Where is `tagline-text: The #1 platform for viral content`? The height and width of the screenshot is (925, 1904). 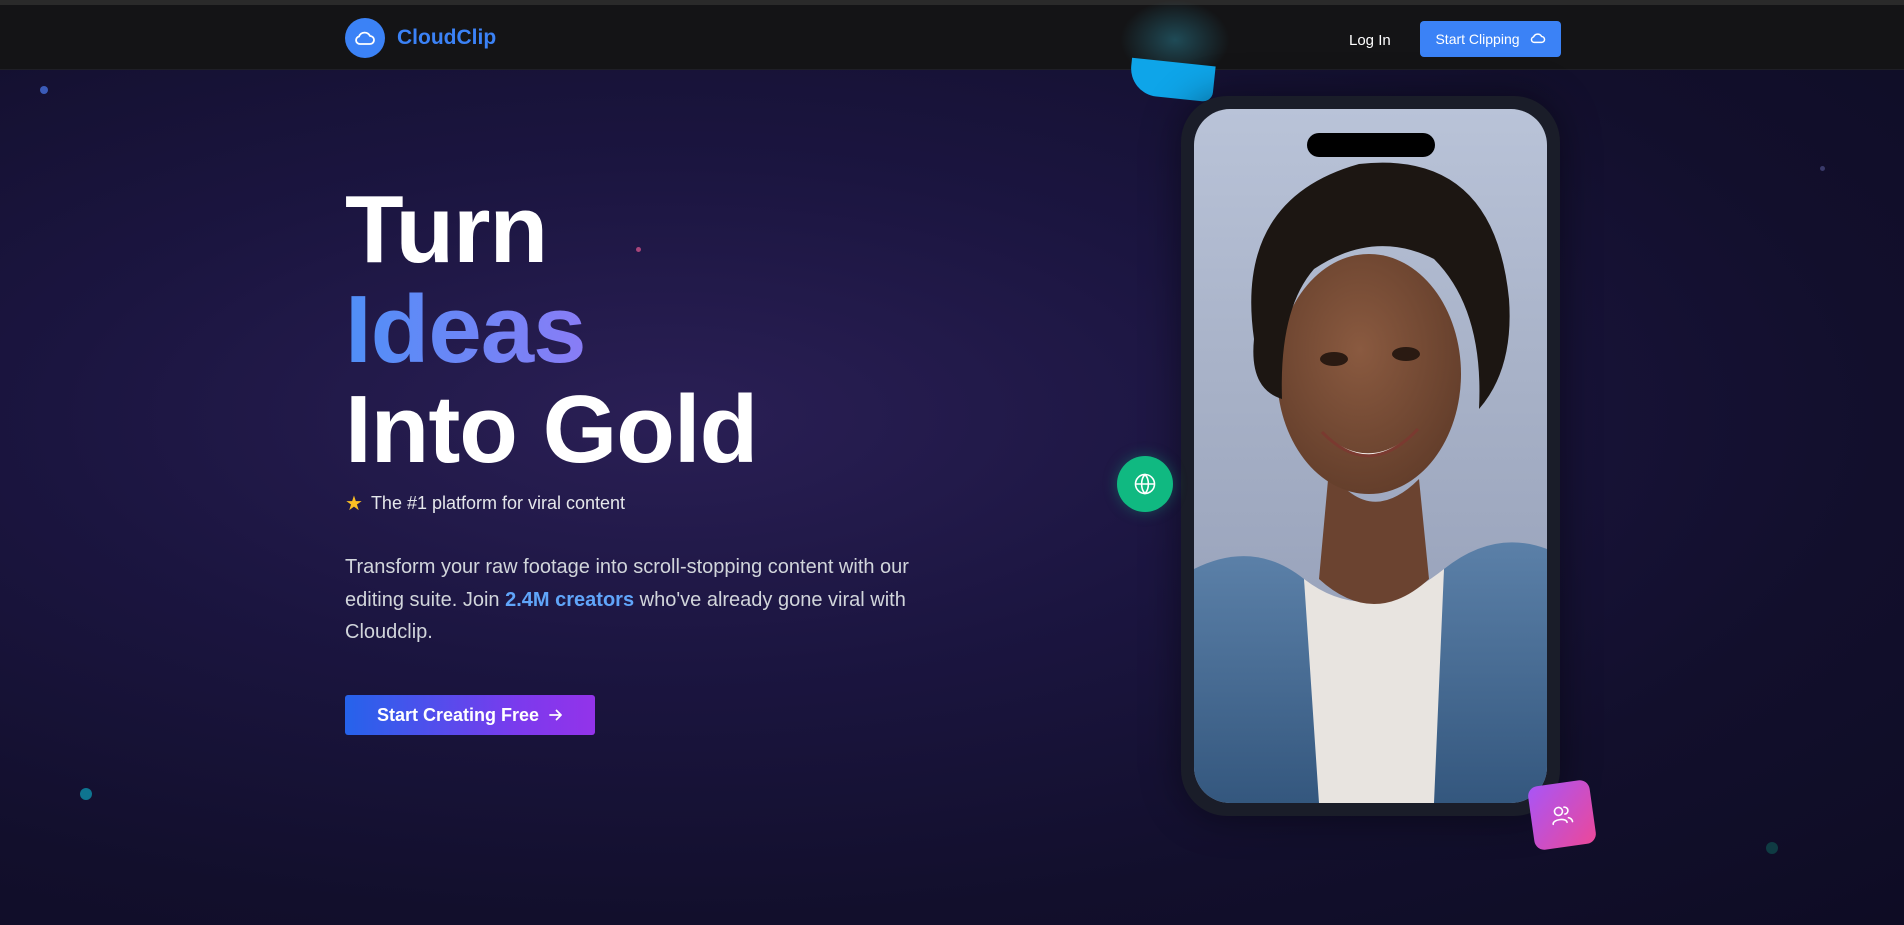 tagline-text: The #1 platform for viral content is located at coordinates (498, 503).